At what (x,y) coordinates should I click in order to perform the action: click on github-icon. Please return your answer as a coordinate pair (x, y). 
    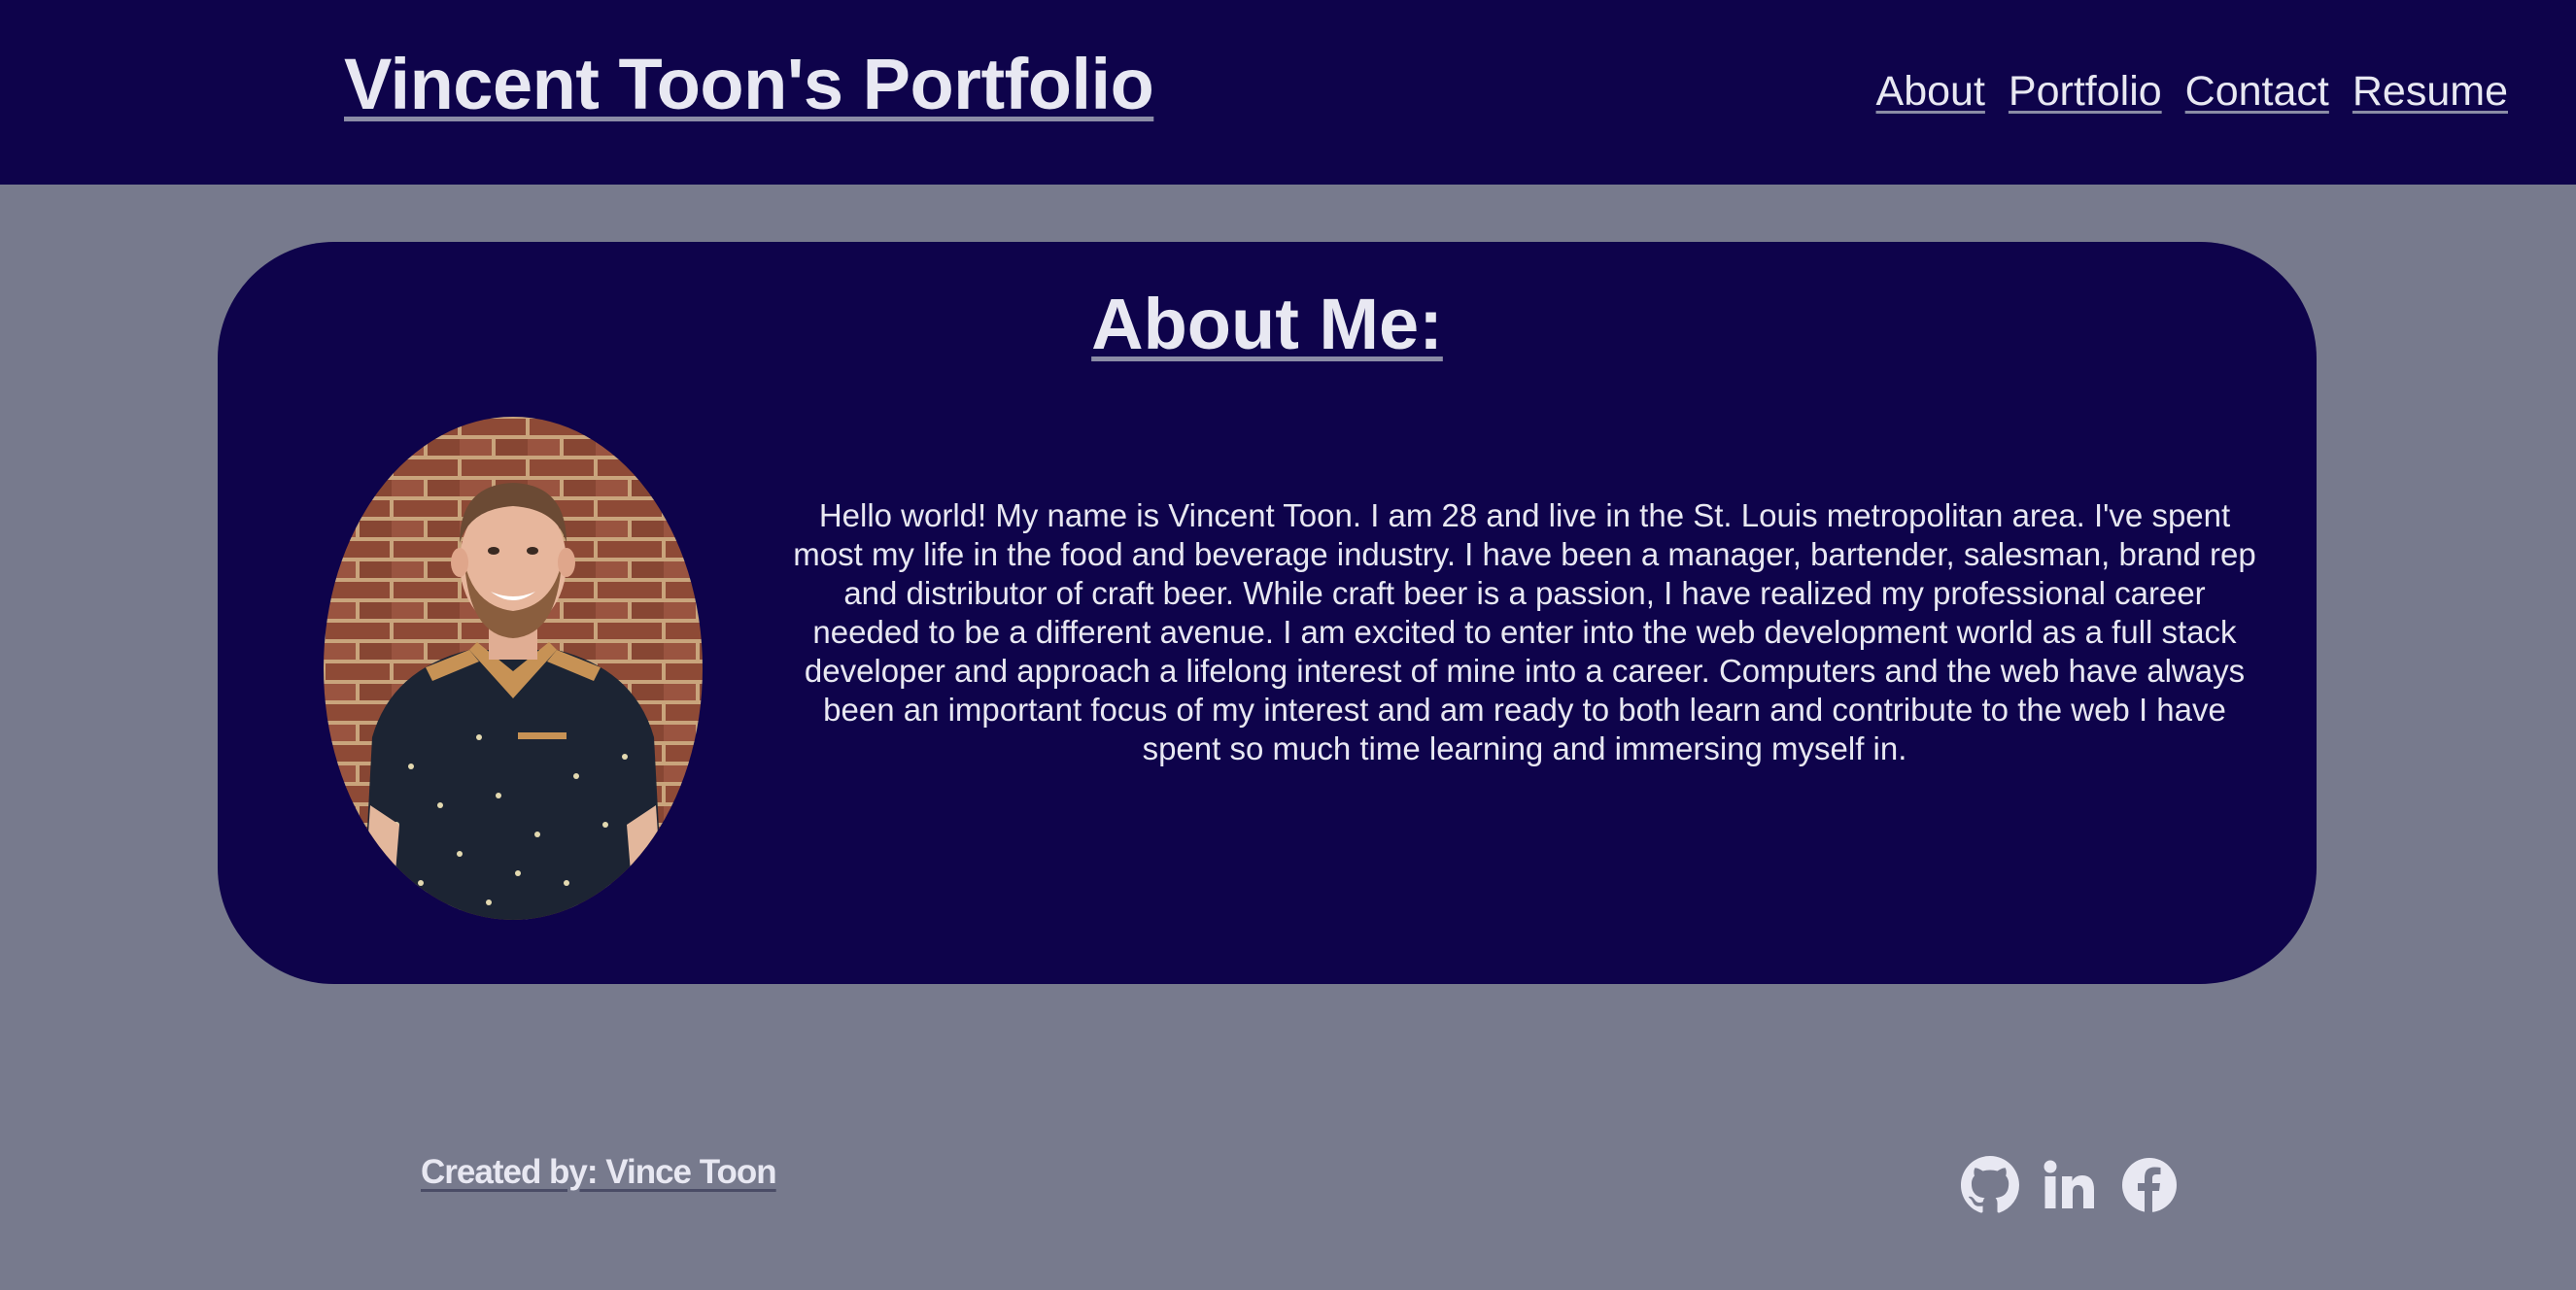
    Looking at the image, I should click on (1990, 1185).